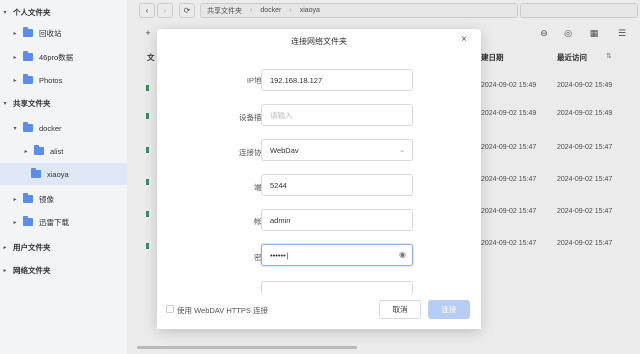 The height and width of the screenshot is (354, 640). Describe the element at coordinates (63, 33) in the screenshot. I see `sidebar-item-recycle: ▸ 回收站` at that location.